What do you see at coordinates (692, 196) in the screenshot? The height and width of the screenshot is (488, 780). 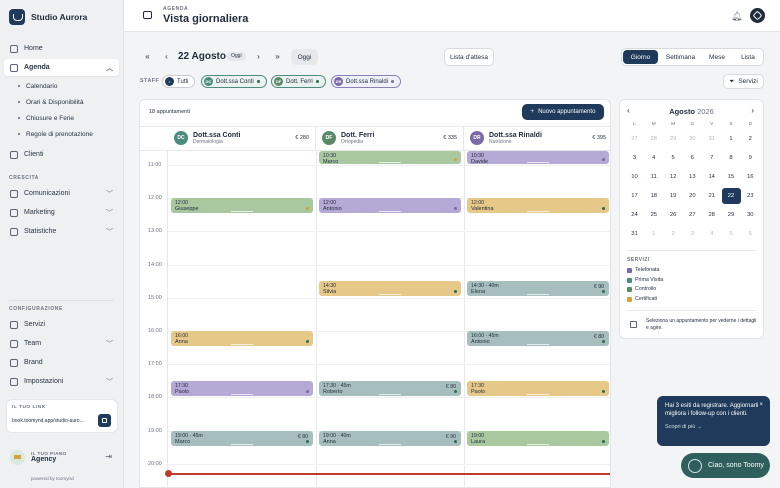 I see `mini-day: 20` at bounding box center [692, 196].